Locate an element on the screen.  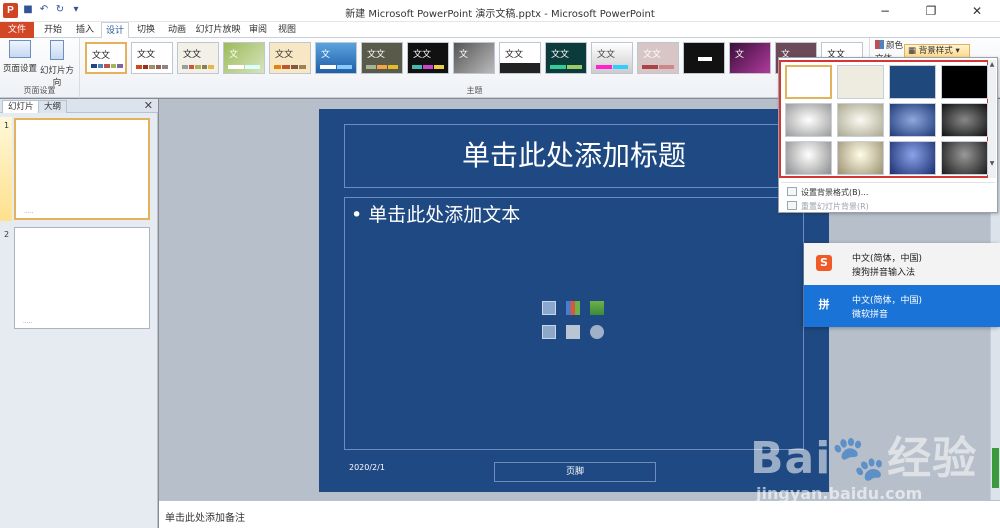
notes-placeholder: 单击此处添加备注 is located at coordinates (205, 518).